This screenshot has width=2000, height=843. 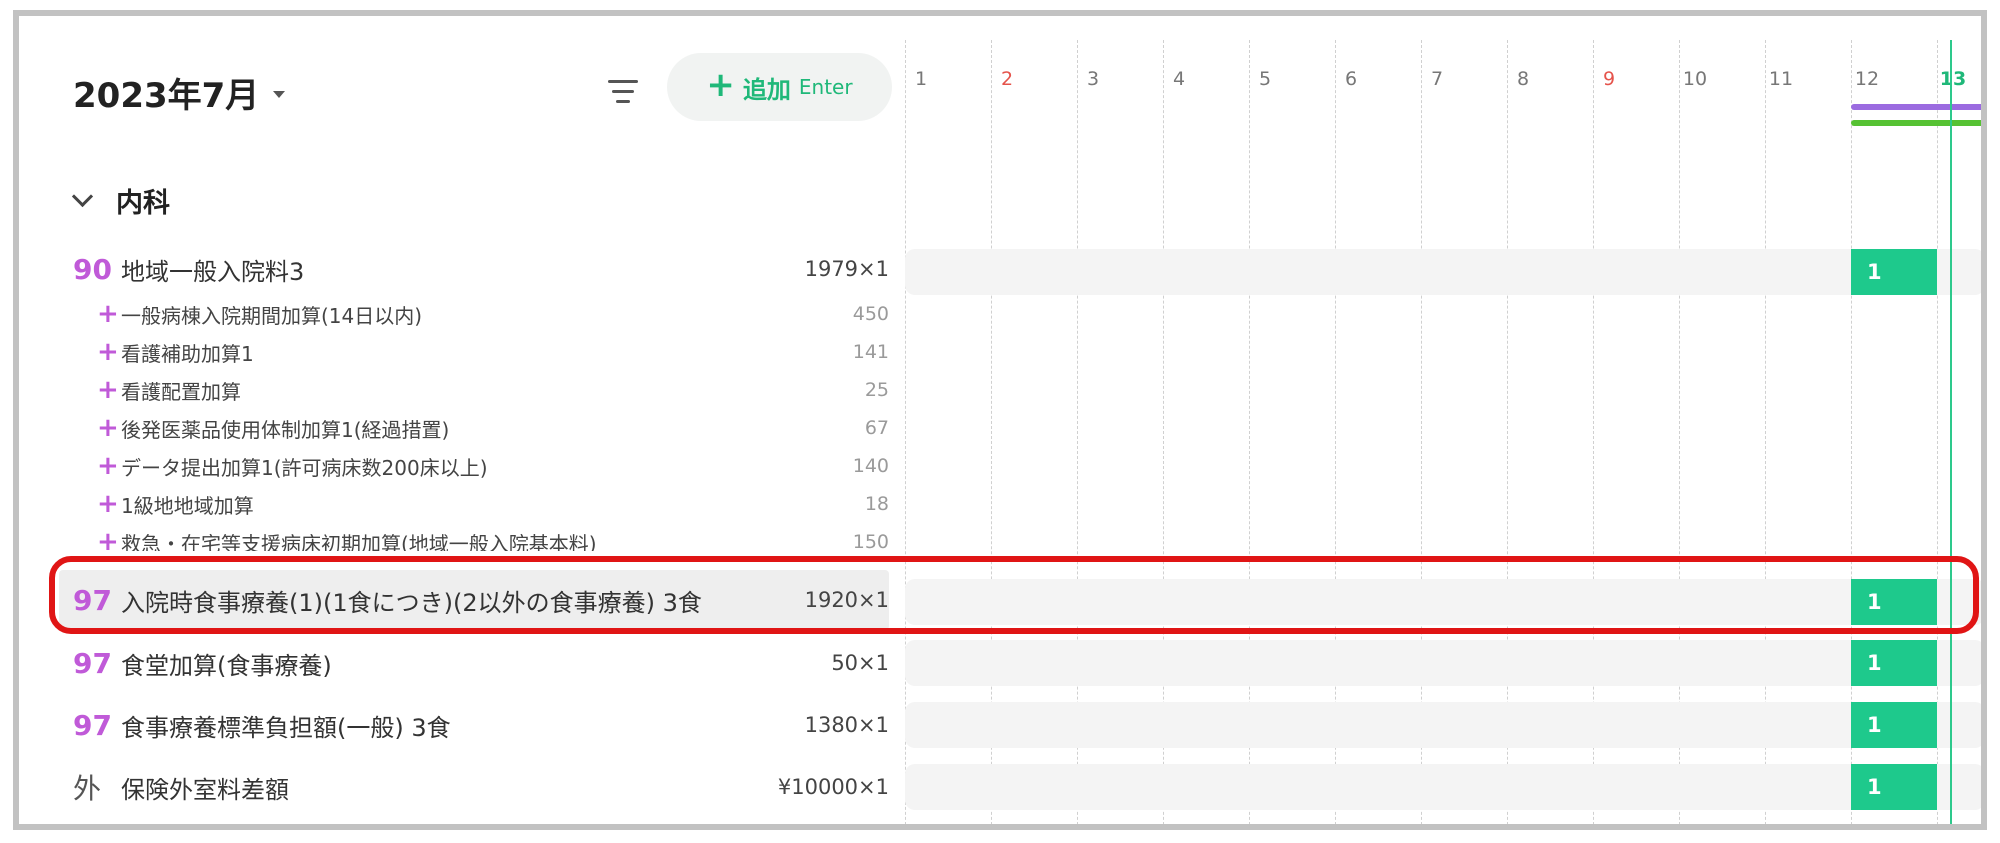 I want to click on list-item: 97 食事療養標準負担額(一般) 3食 1380×1, so click(x=474, y=725).